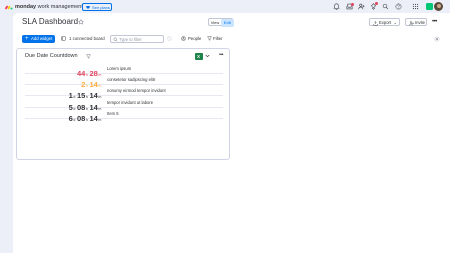  Describe the element at coordinates (225, 6) in the screenshot. I see `top-bar: monday work management See plans` at that location.